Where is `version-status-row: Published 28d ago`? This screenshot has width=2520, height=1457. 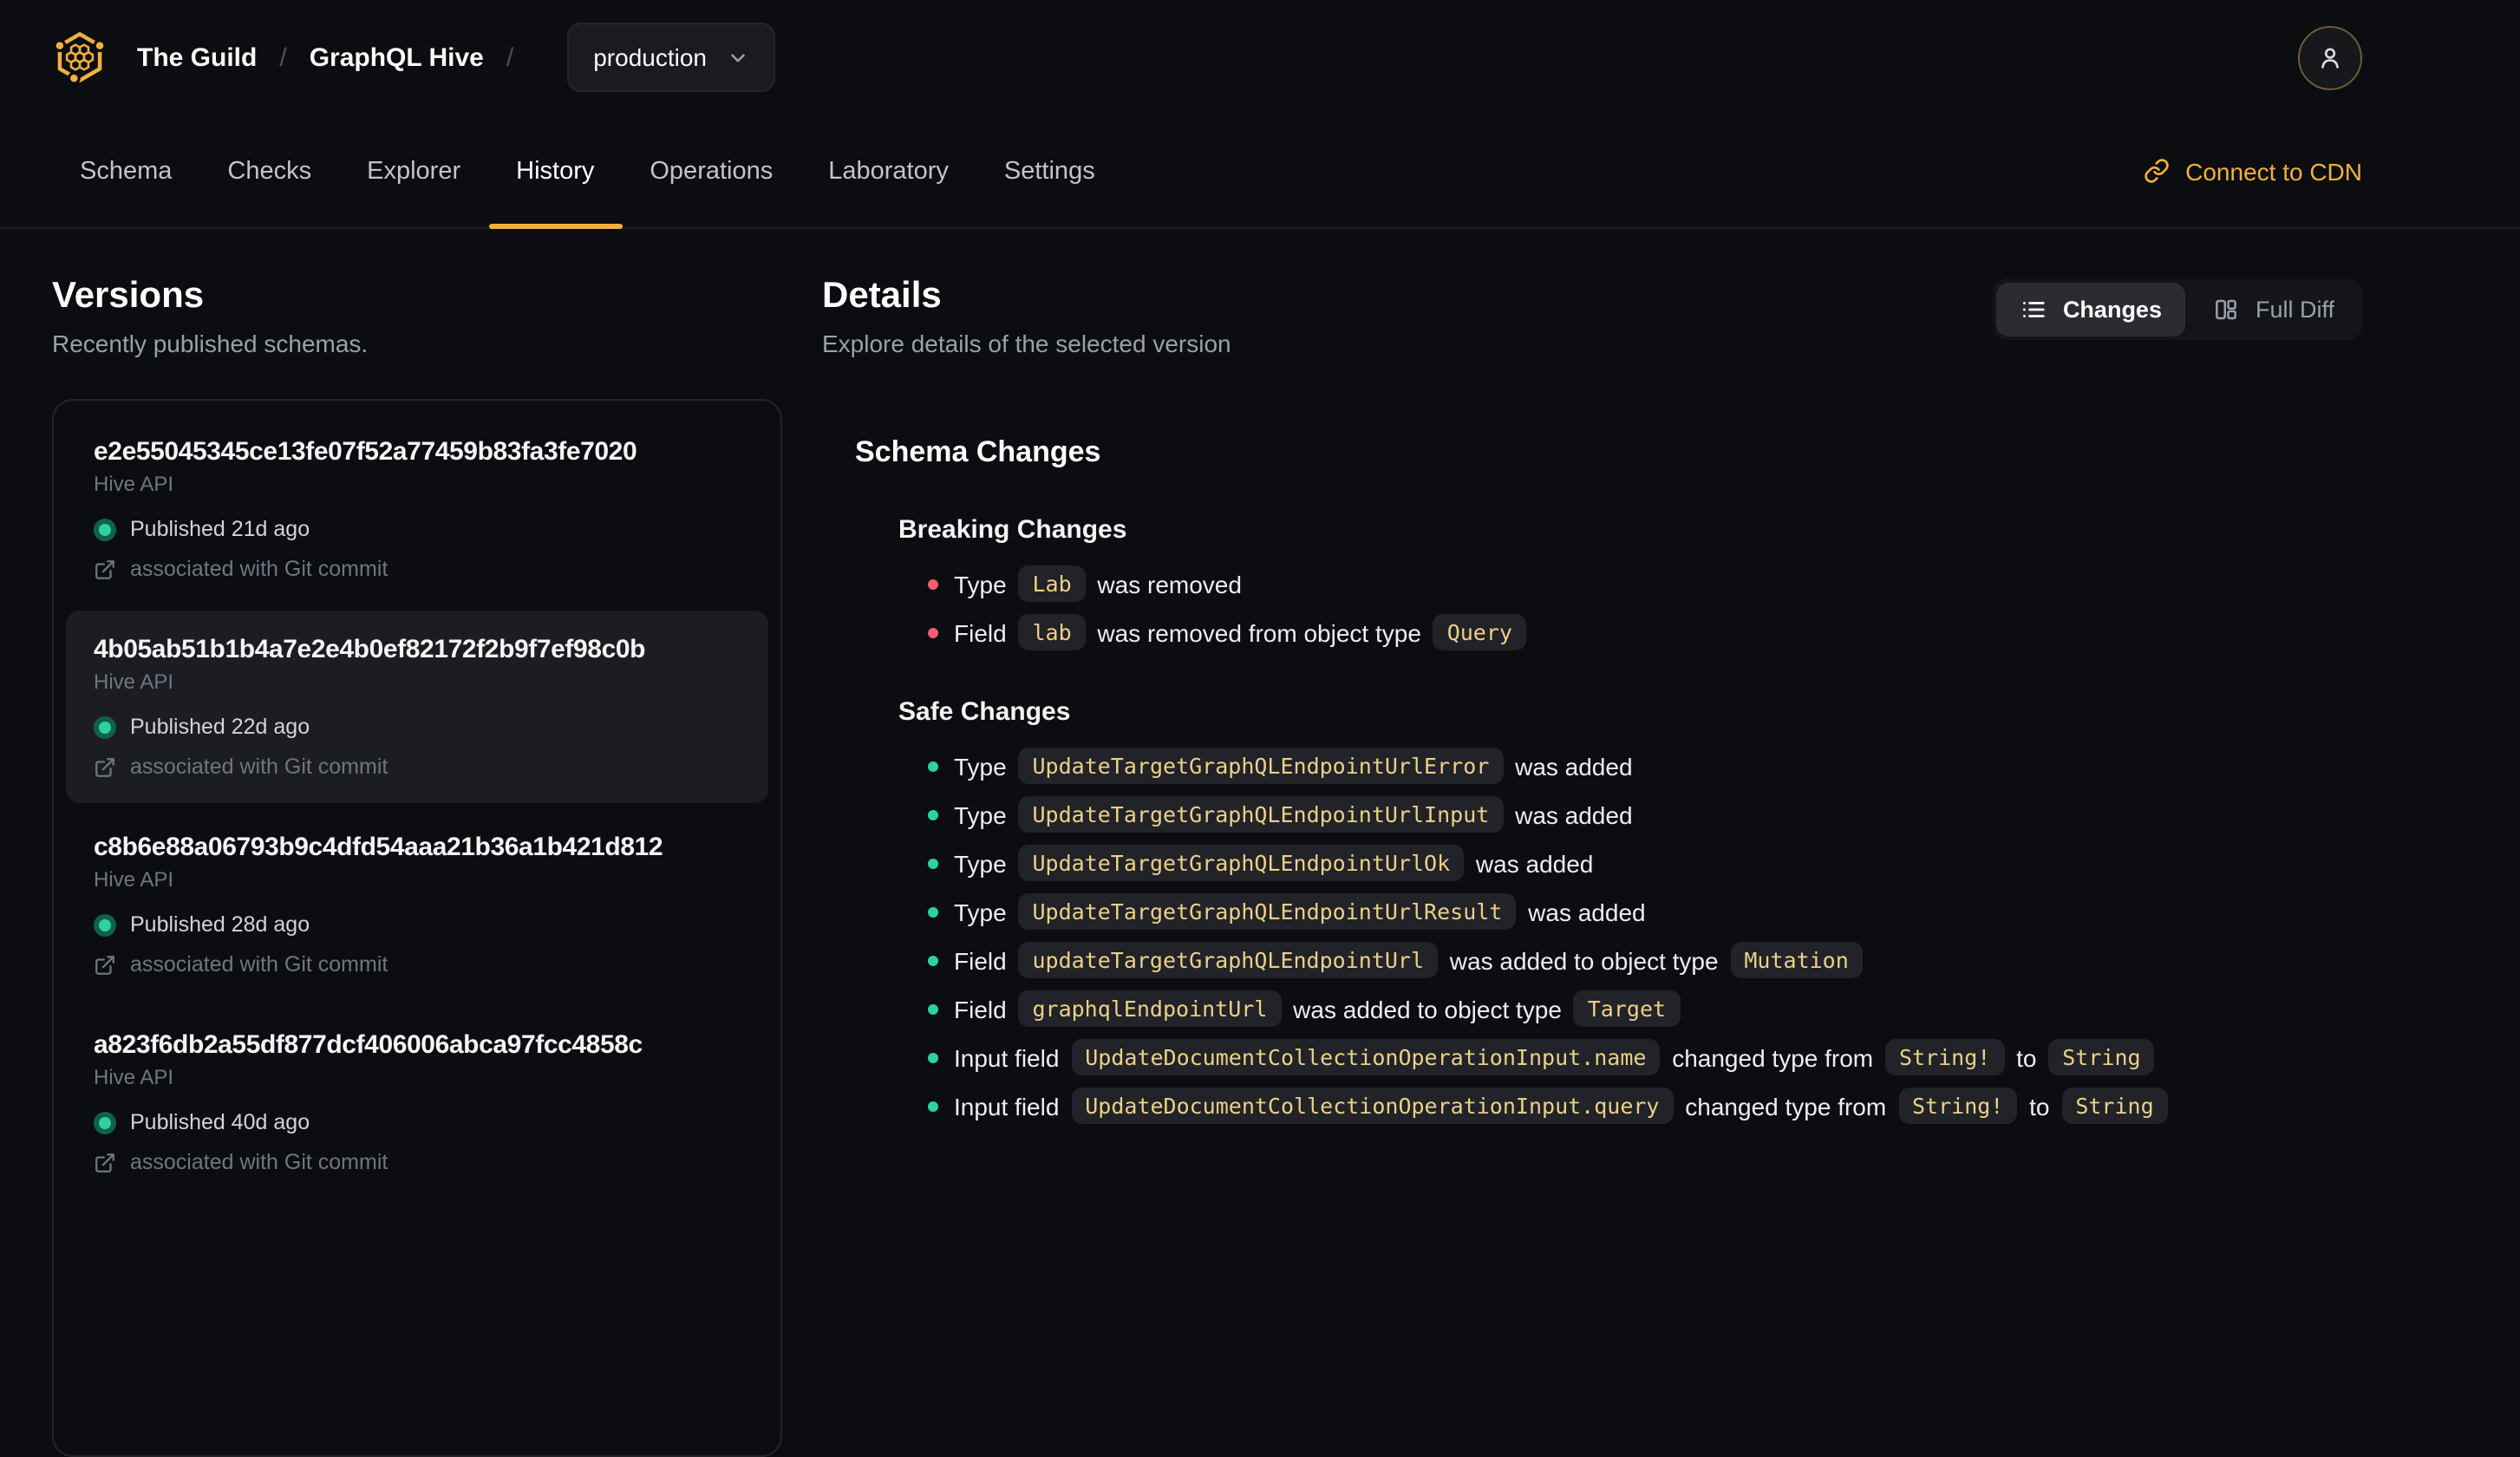 version-status-row: Published 28d ago is located at coordinates (417, 924).